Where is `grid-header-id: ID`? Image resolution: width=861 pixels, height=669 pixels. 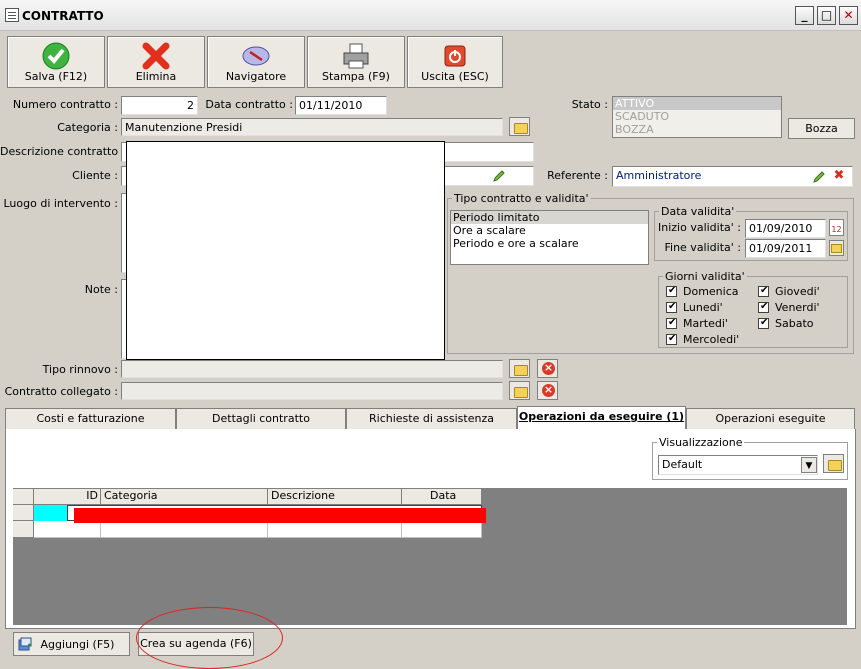 grid-header-id: ID is located at coordinates (67, 497).